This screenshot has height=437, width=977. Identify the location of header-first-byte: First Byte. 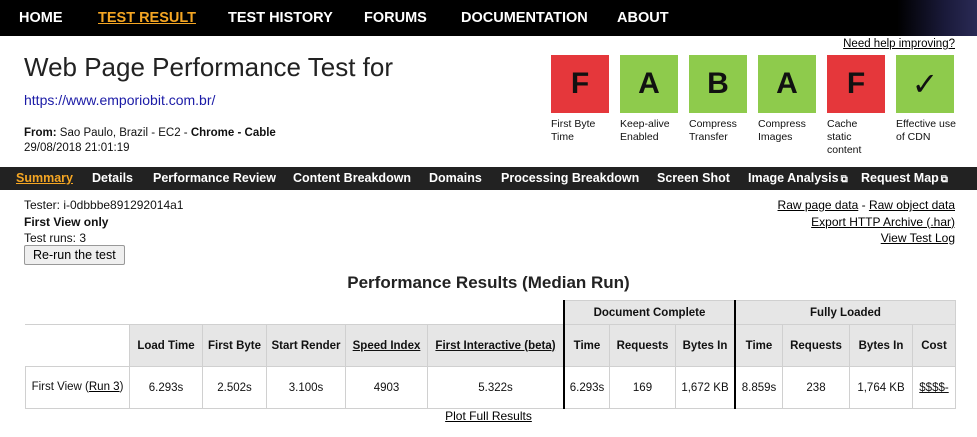
(234, 345).